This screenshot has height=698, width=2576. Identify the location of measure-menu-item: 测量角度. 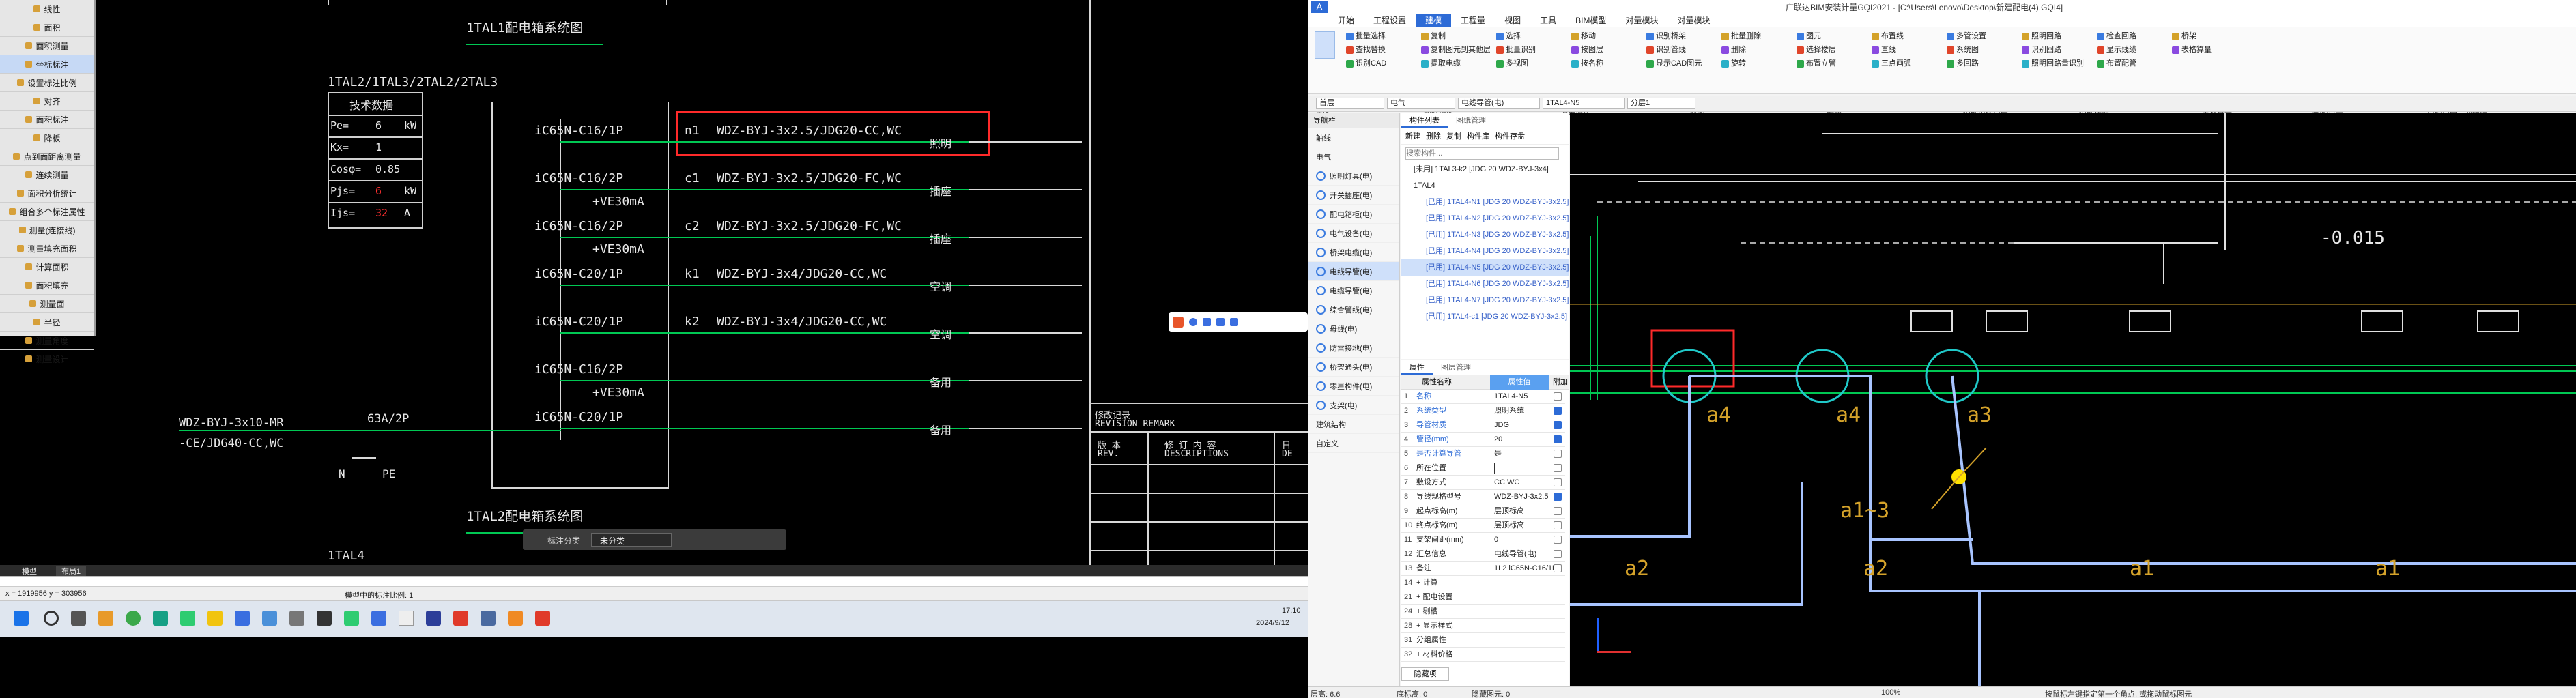
(47, 341).